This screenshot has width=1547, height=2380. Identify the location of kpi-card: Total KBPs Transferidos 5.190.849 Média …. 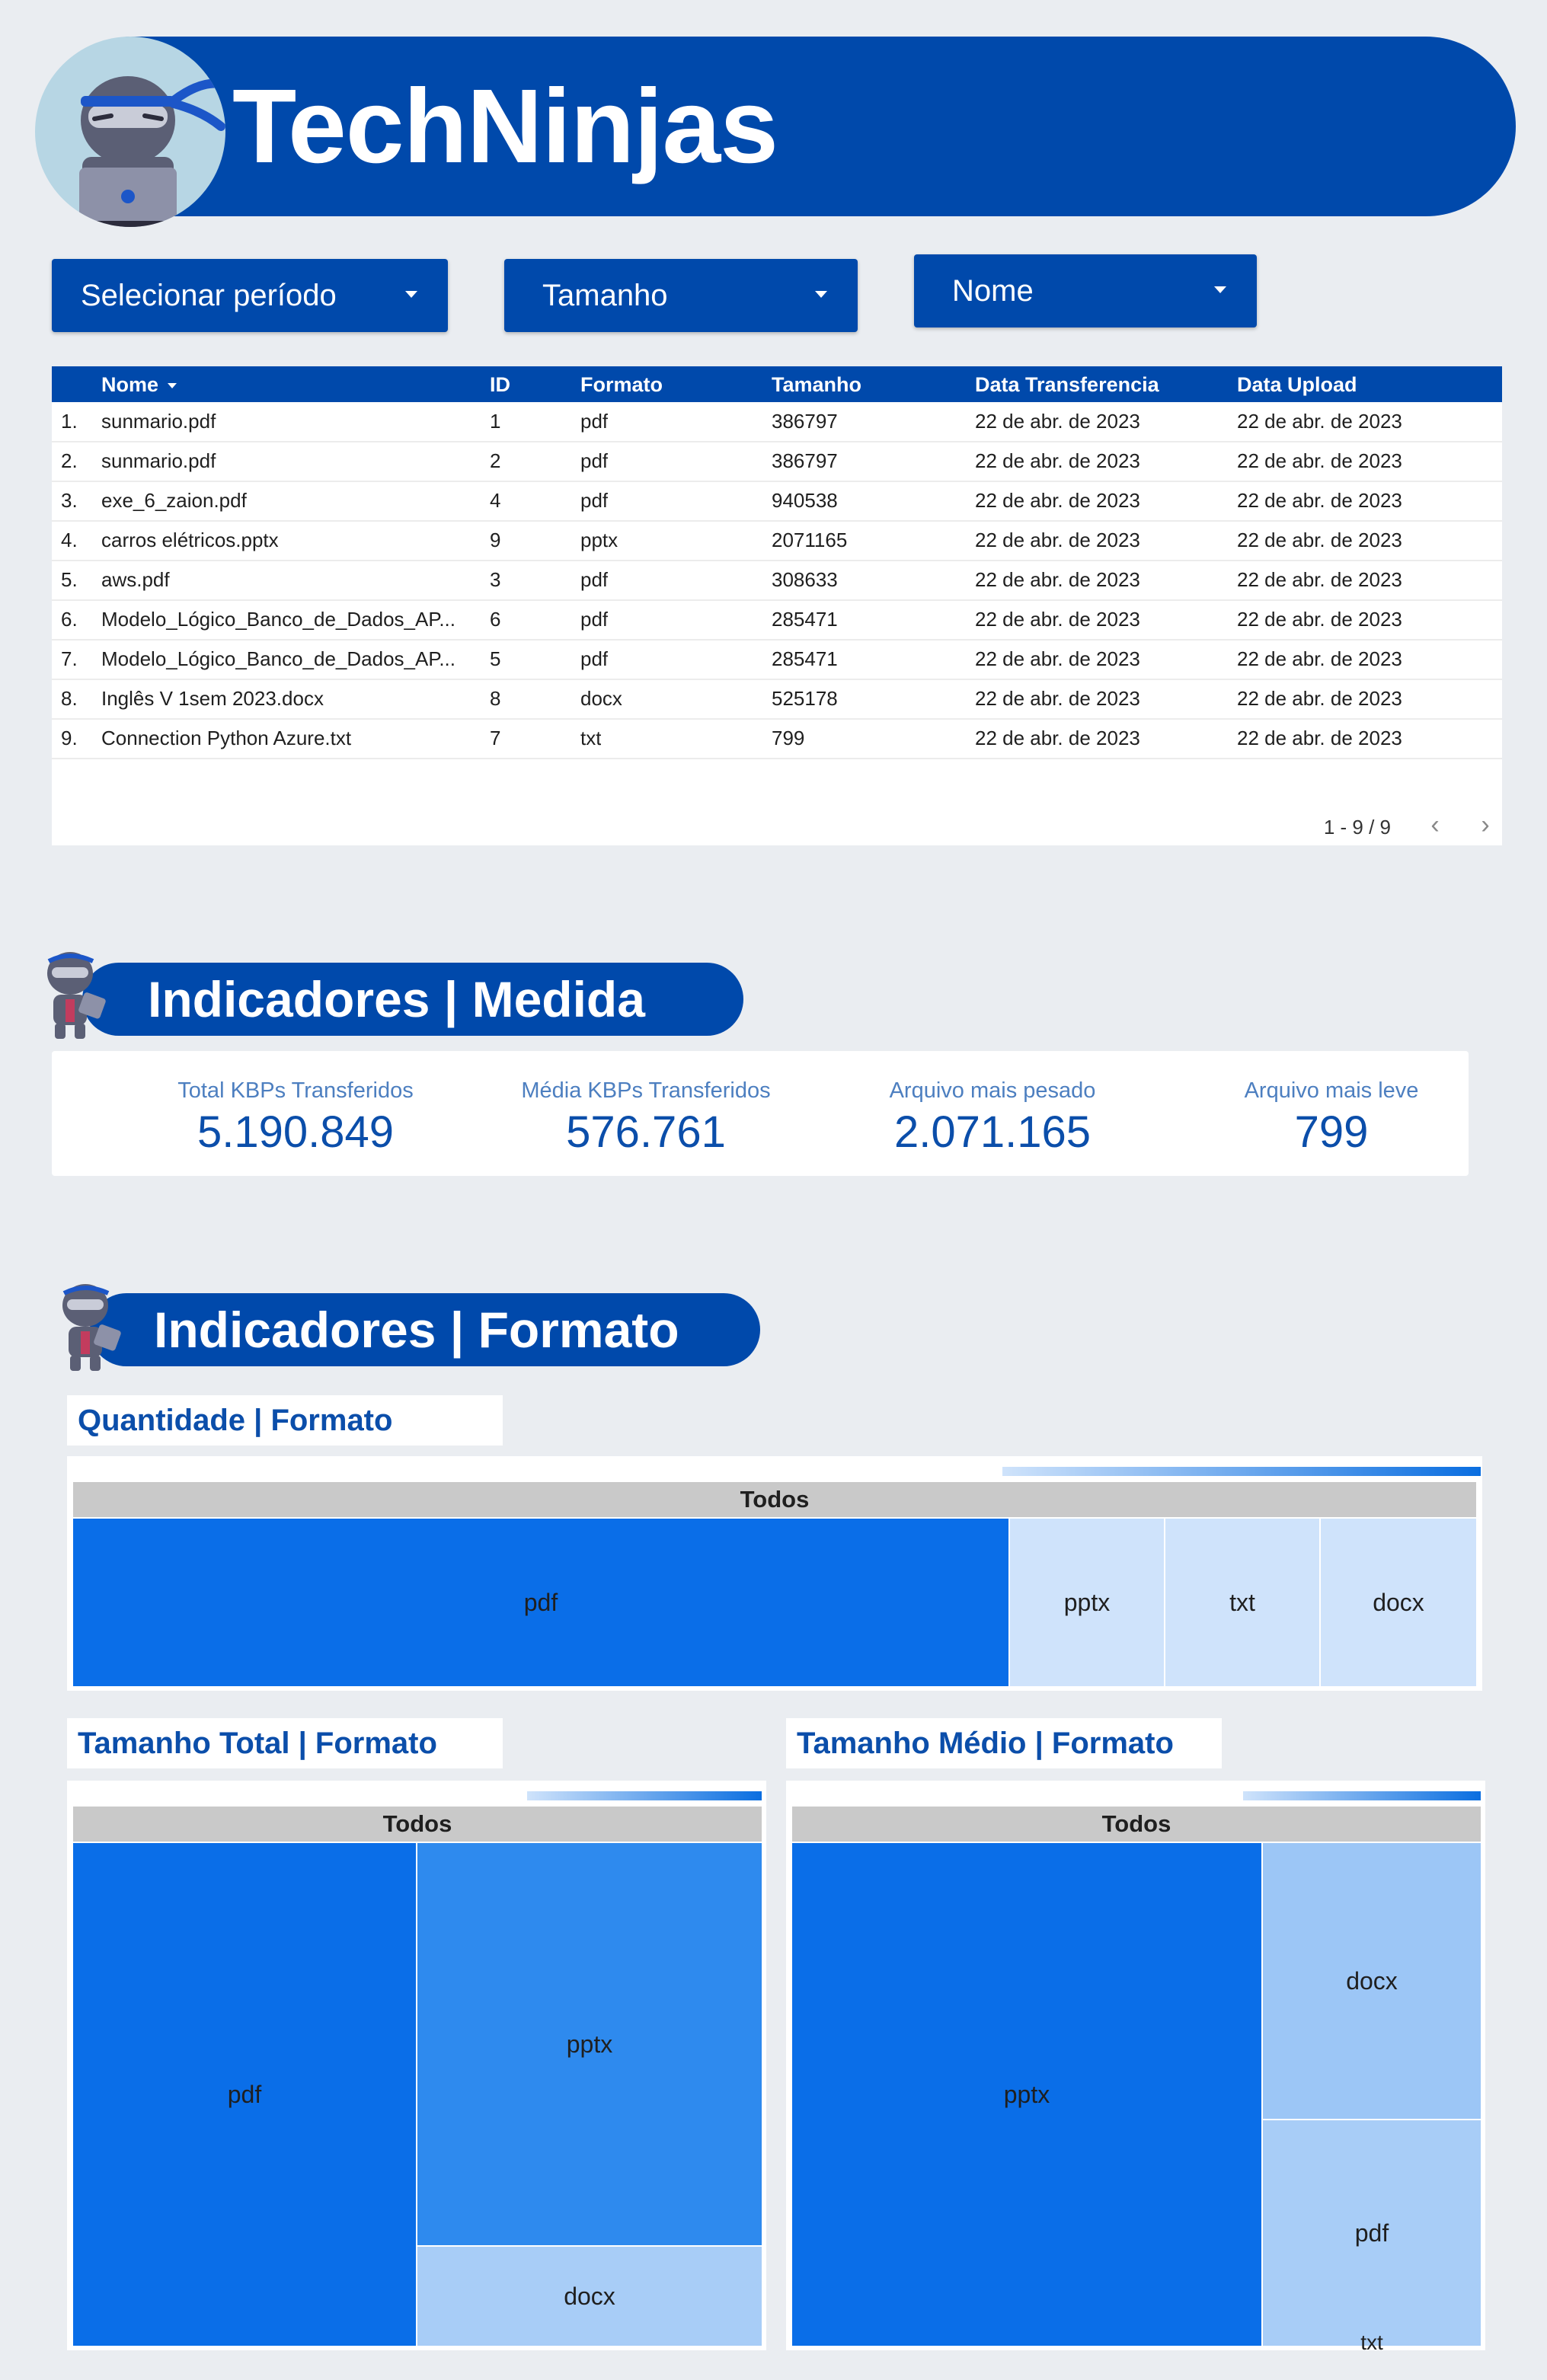
(760, 1113).